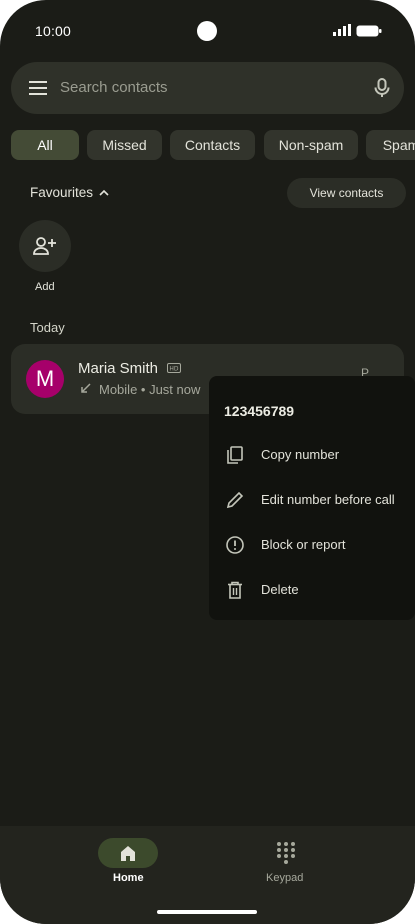  I want to click on nav-keypad-label: Keypad, so click(284, 878).